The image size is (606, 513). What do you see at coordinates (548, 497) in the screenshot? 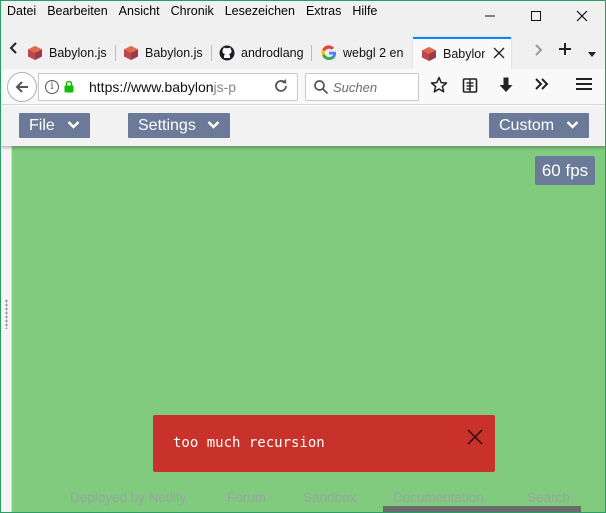
I see `footer-link-search: Search` at bounding box center [548, 497].